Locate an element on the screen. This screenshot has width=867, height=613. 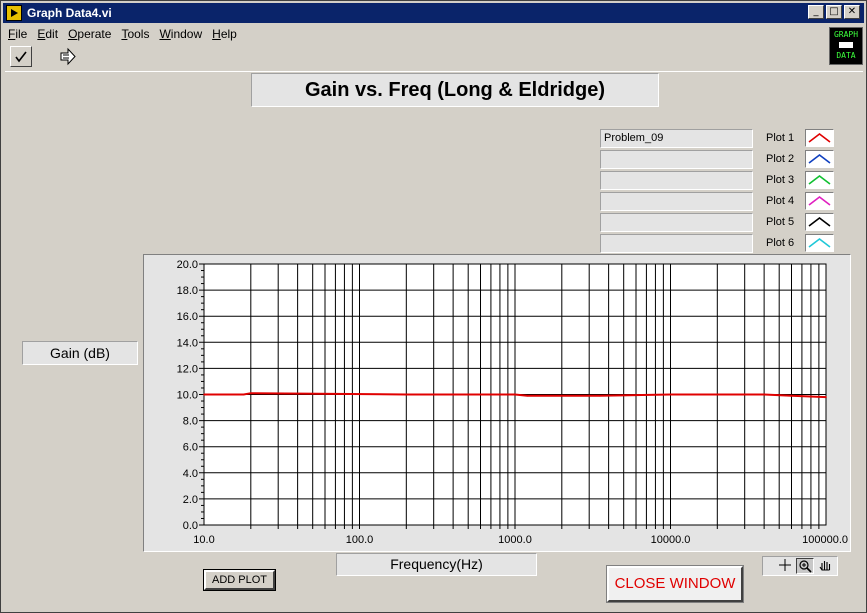
y-tick-label: 6.0 is located at coordinates (190, 448).